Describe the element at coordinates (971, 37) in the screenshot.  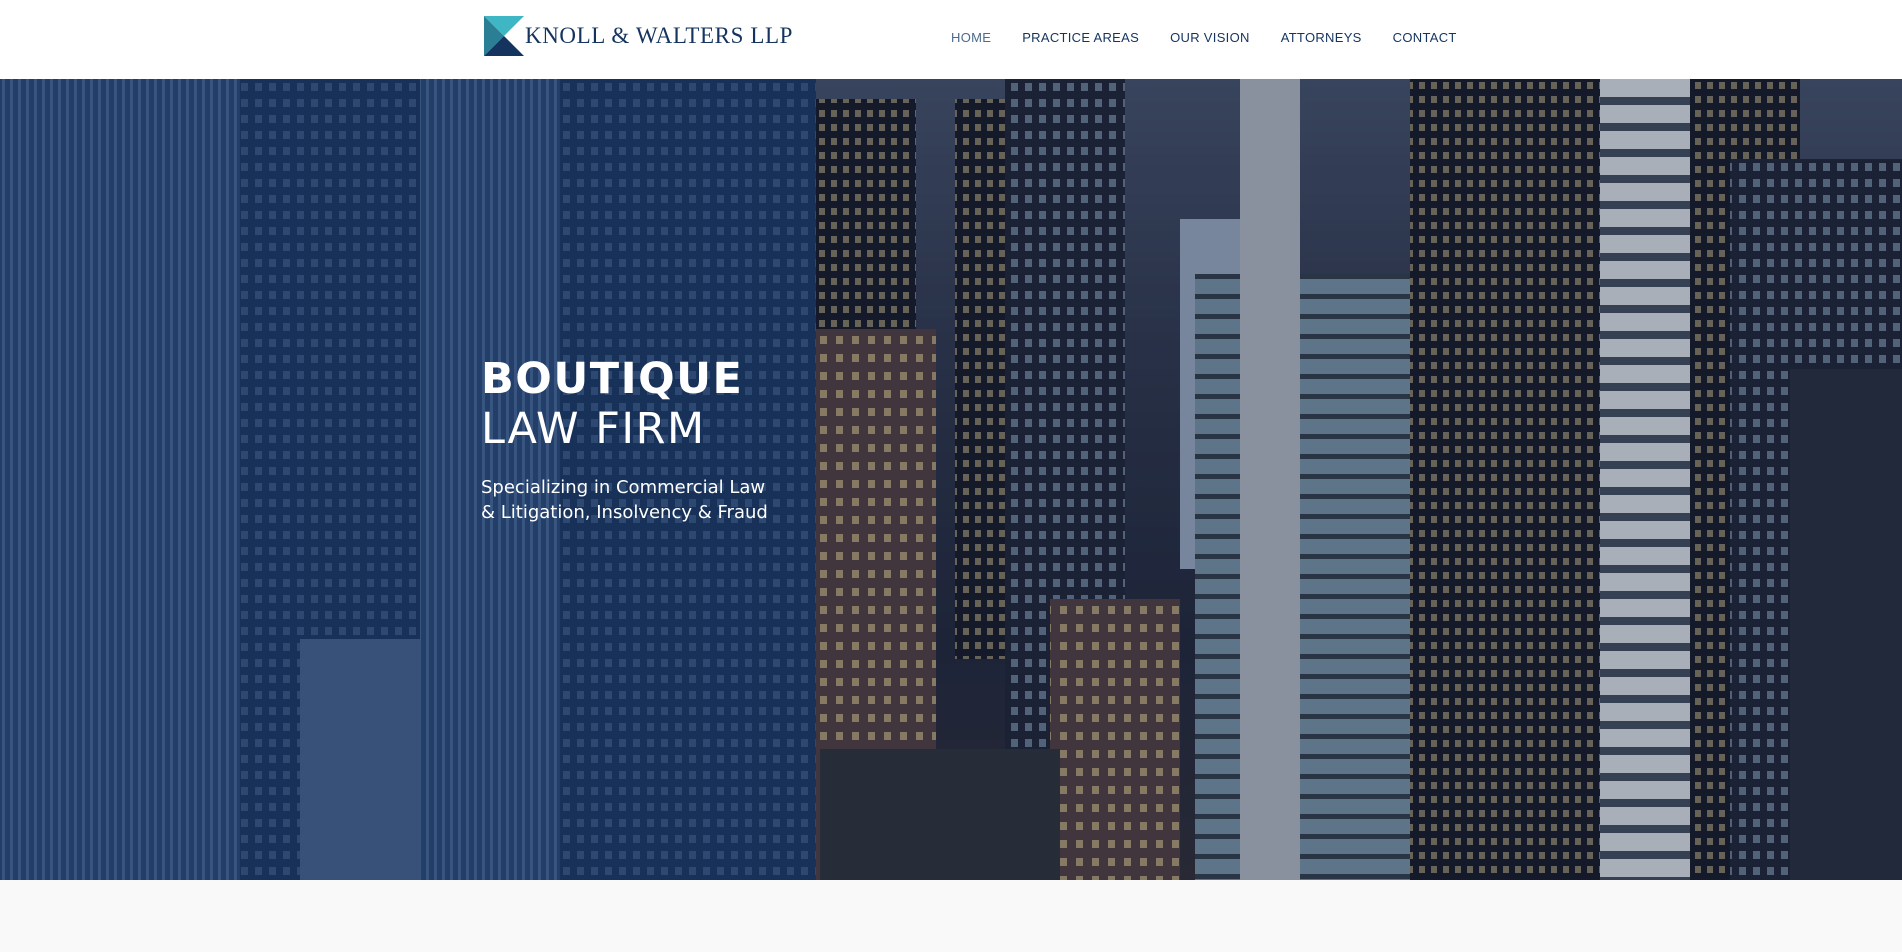
I see `nav-home: HOME` at that location.